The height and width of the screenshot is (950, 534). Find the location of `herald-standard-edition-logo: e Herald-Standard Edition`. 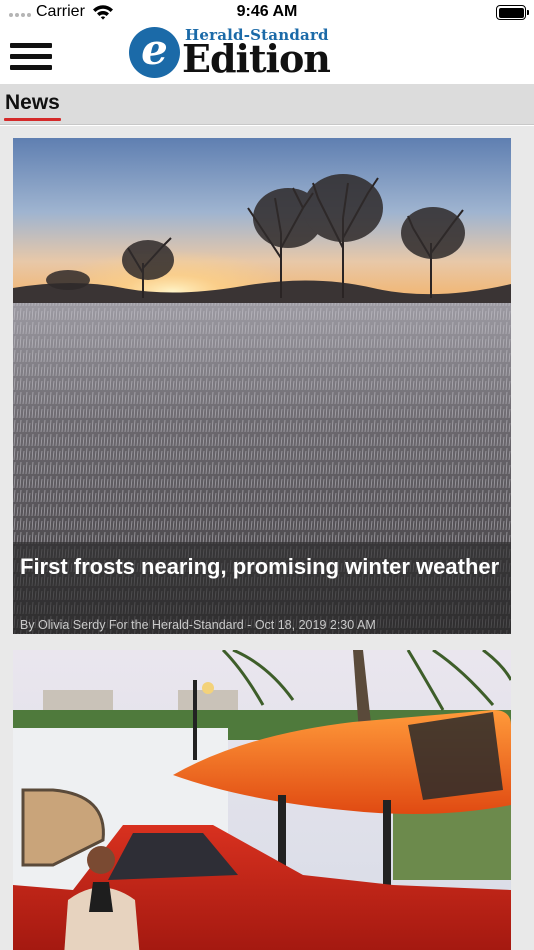

herald-standard-edition-logo: e Herald-Standard Edition is located at coordinates (239, 53).